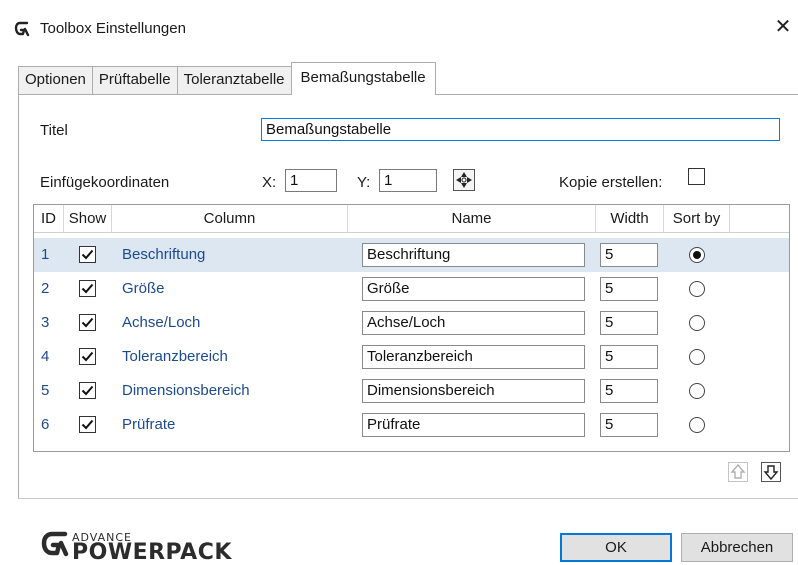 Image resolution: width=798 pixels, height=565 pixels. I want to click on close-icon: ✕, so click(783, 27).